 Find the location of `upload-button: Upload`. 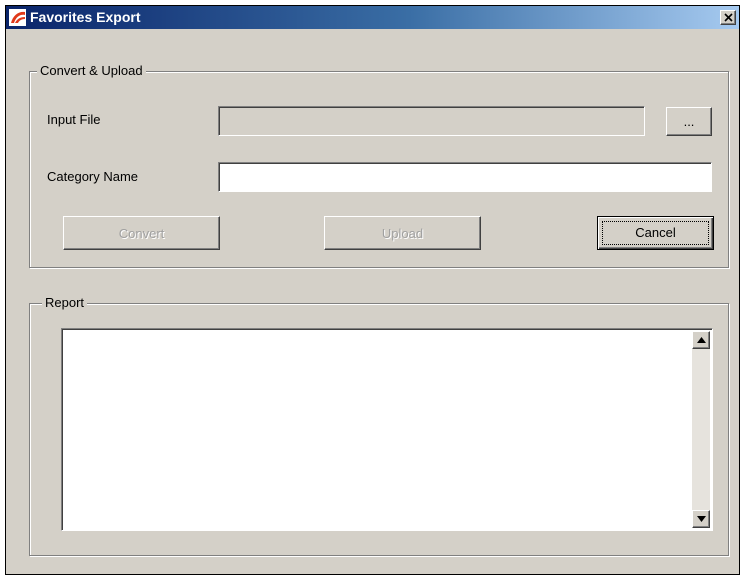

upload-button: Upload is located at coordinates (402, 233).